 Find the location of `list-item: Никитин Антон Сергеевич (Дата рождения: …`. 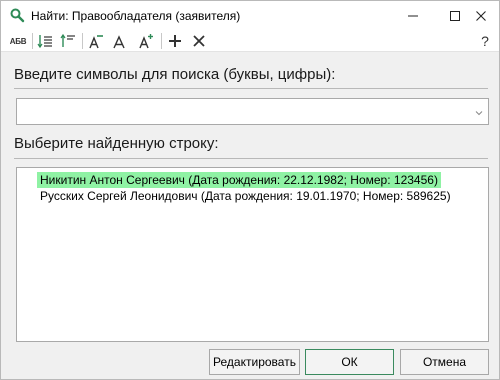

list-item: Никитин Антон Сергеевич (Дата рождения: … is located at coordinates (239, 180).